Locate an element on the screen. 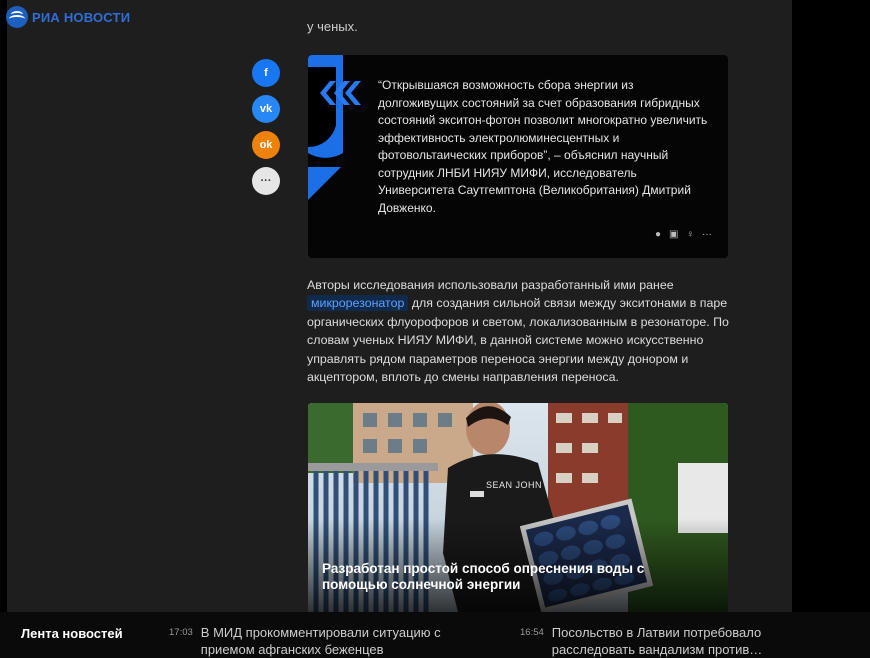  share-bar: f vk ok ··· is located at coordinates (266, 127).